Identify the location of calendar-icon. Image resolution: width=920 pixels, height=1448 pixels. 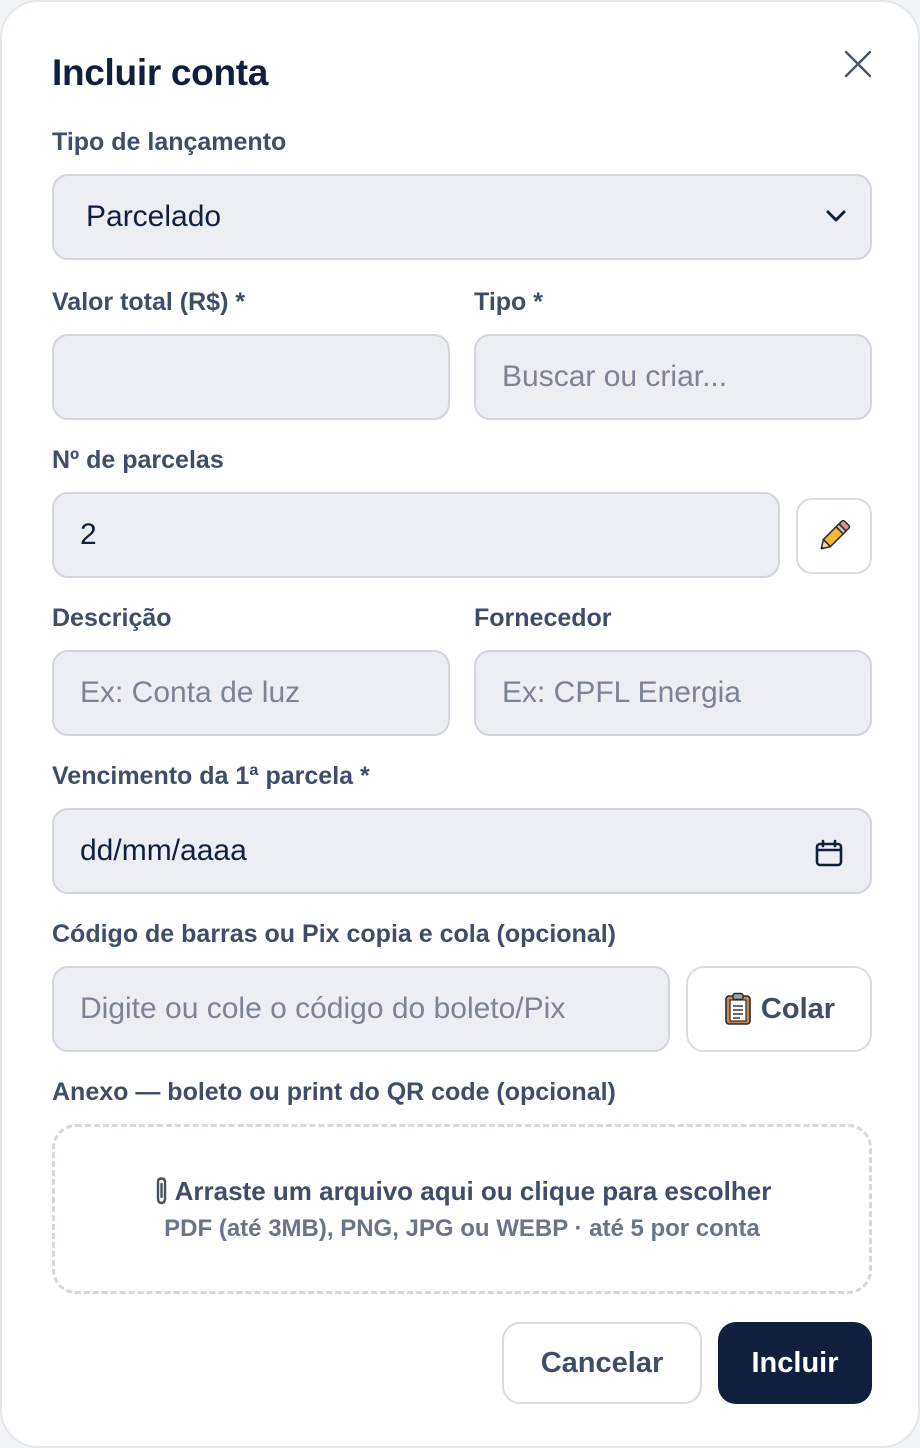
(829, 853).